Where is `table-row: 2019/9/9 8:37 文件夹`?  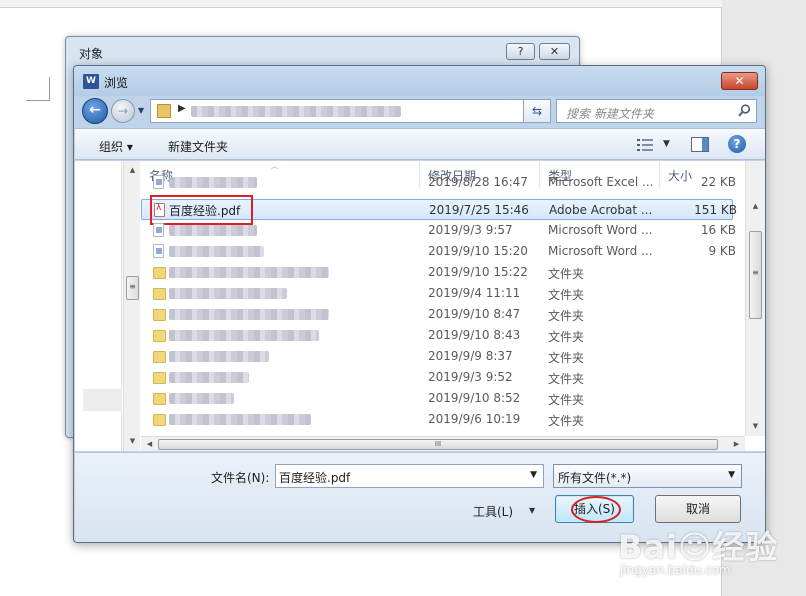
table-row: 2019/9/9 8:37 文件夹 is located at coordinates (437, 356).